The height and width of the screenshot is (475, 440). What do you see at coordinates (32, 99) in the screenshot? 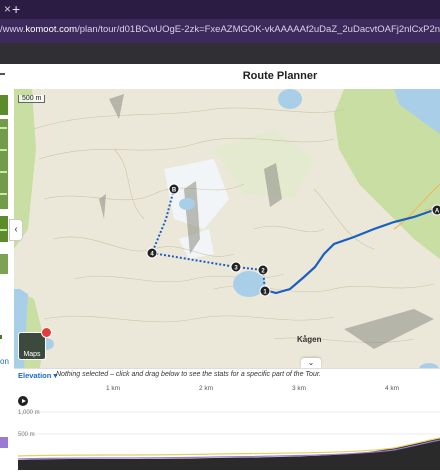
I see `map-scale: 500 m` at bounding box center [32, 99].